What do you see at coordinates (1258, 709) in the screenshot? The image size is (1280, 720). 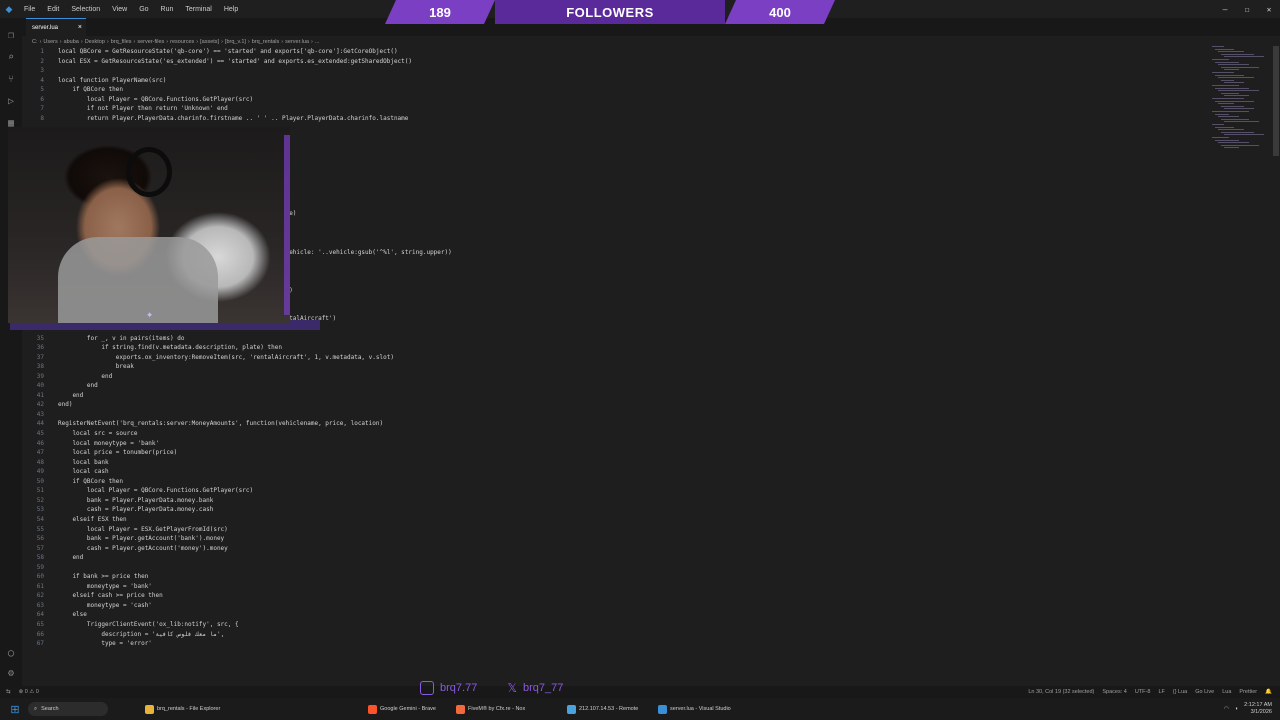 I see `clock: 2:12:17 AM 3/1/2026` at bounding box center [1258, 709].